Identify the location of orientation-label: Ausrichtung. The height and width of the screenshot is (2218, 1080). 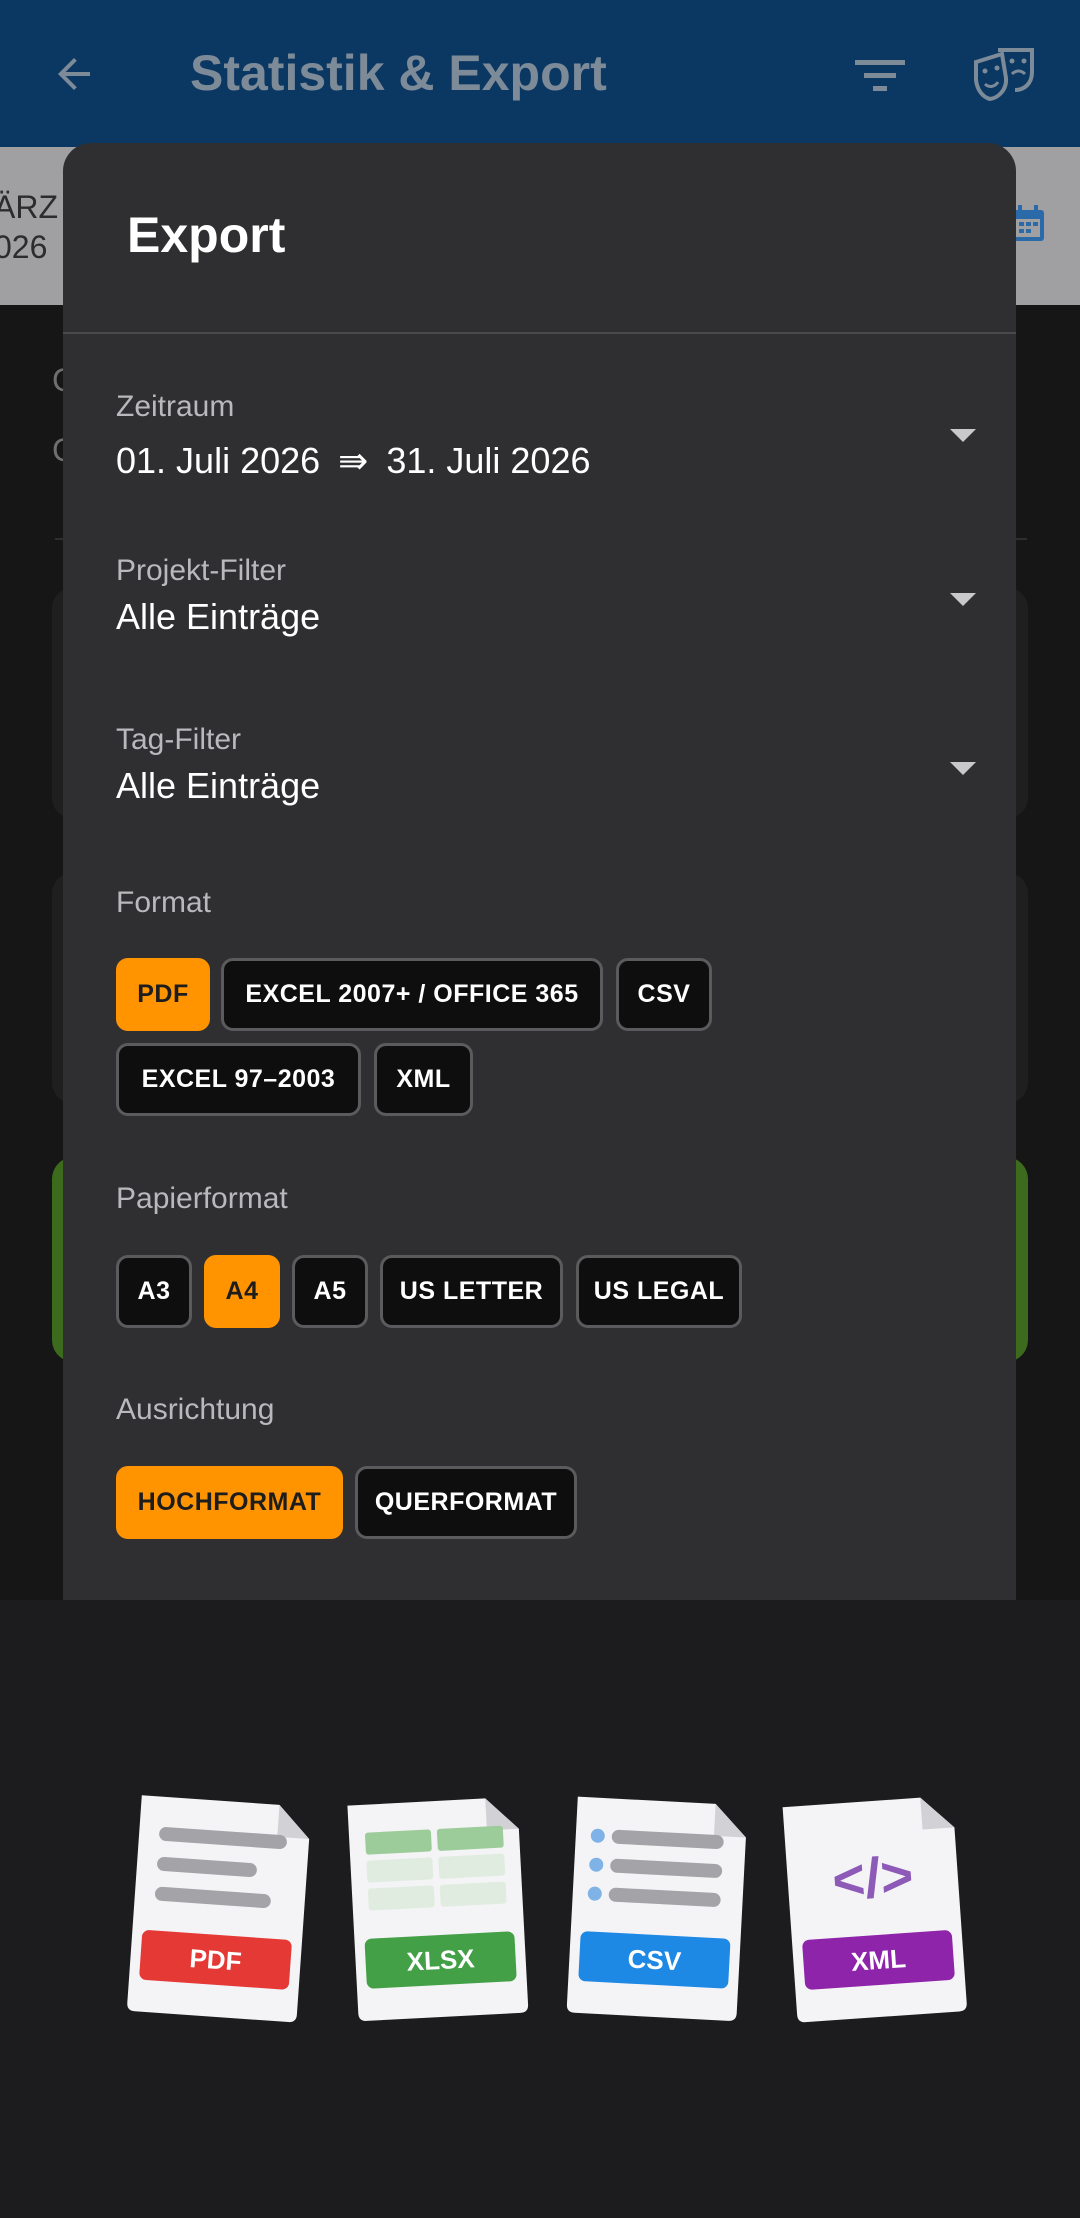
(195, 1409).